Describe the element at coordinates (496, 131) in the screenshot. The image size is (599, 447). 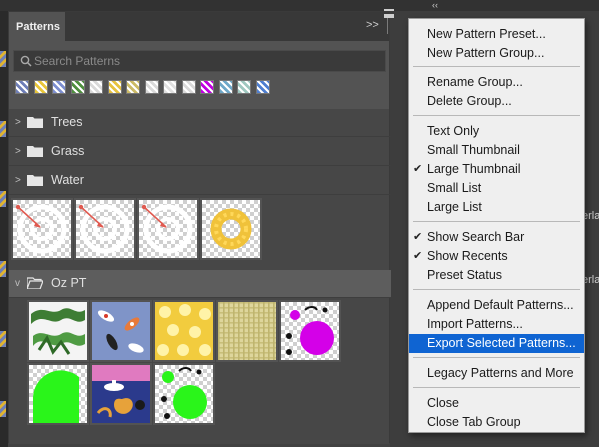
I see `menu-item-text-only: Text Only` at that location.